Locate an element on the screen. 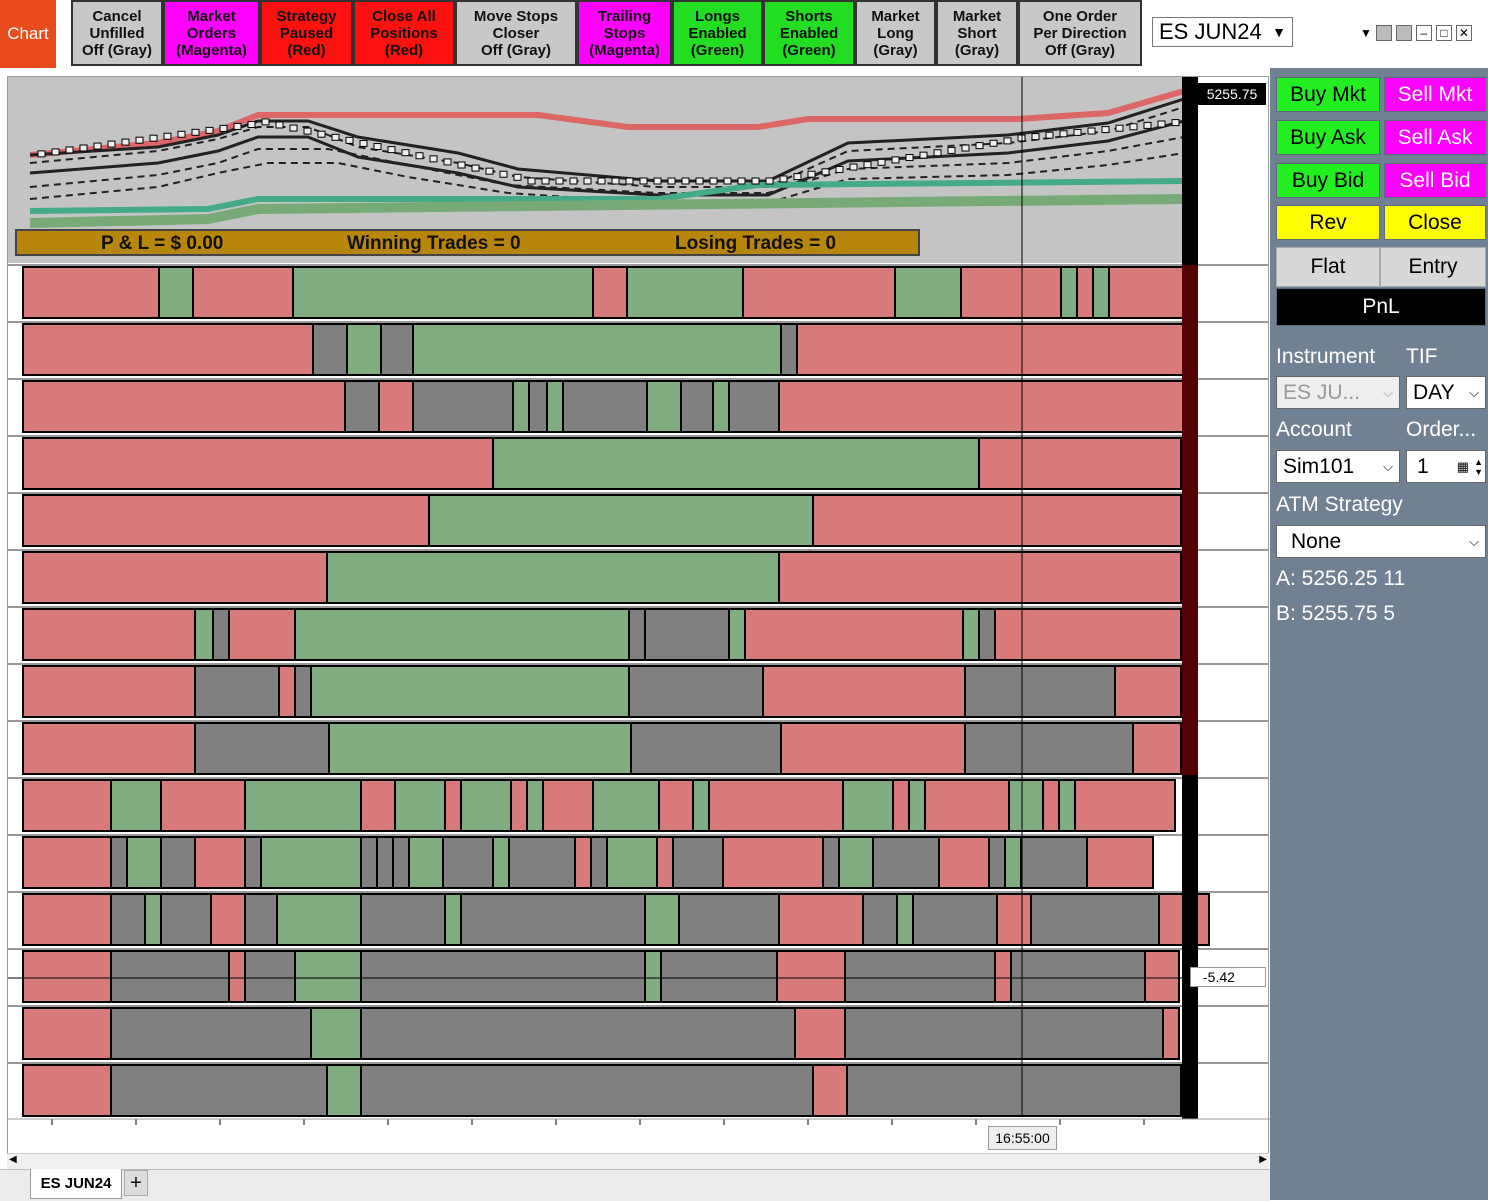  instrument-selector: ES JUN24 ▼ is located at coordinates (1222, 32).